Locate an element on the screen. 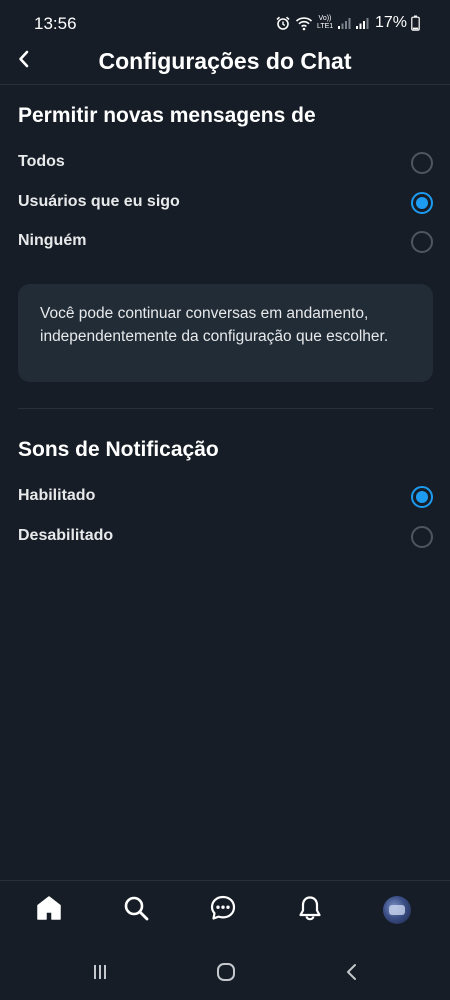  system-back-button is located at coordinates (352, 974).